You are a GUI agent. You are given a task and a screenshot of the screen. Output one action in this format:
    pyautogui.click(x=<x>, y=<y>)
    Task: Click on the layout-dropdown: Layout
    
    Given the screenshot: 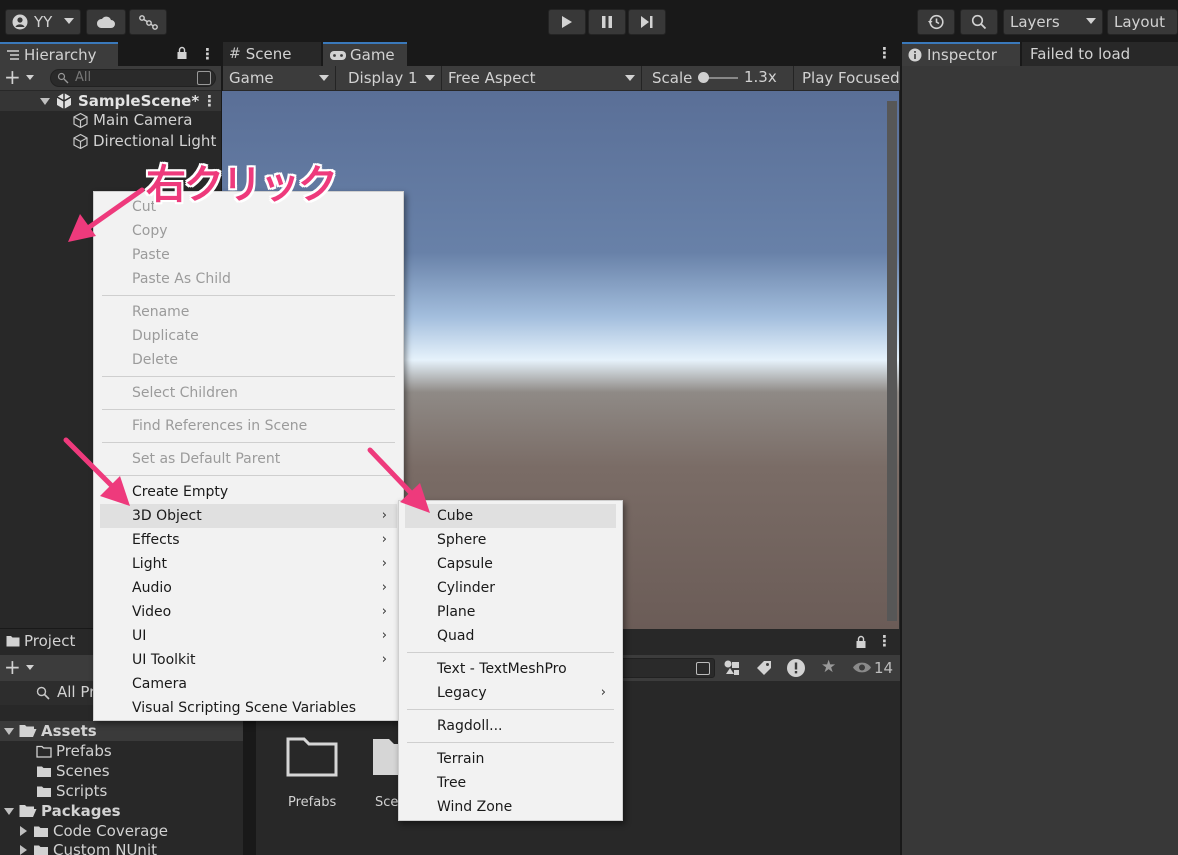 What is the action you would take?
    pyautogui.click(x=1142, y=22)
    